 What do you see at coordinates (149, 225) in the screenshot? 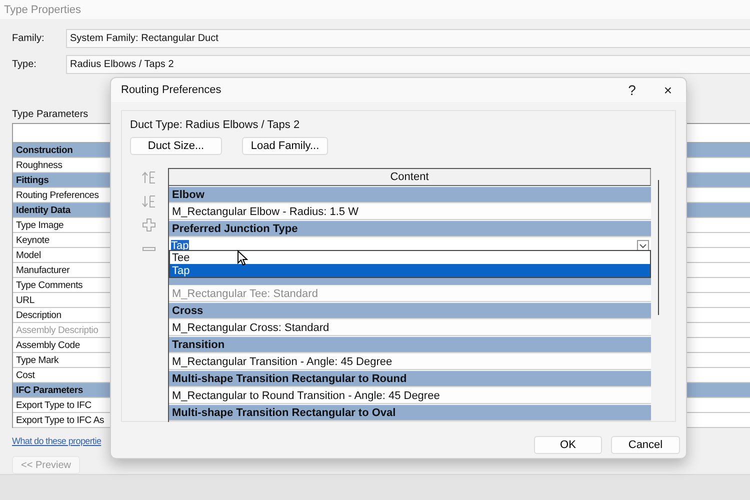
I see `plus-icon` at bounding box center [149, 225].